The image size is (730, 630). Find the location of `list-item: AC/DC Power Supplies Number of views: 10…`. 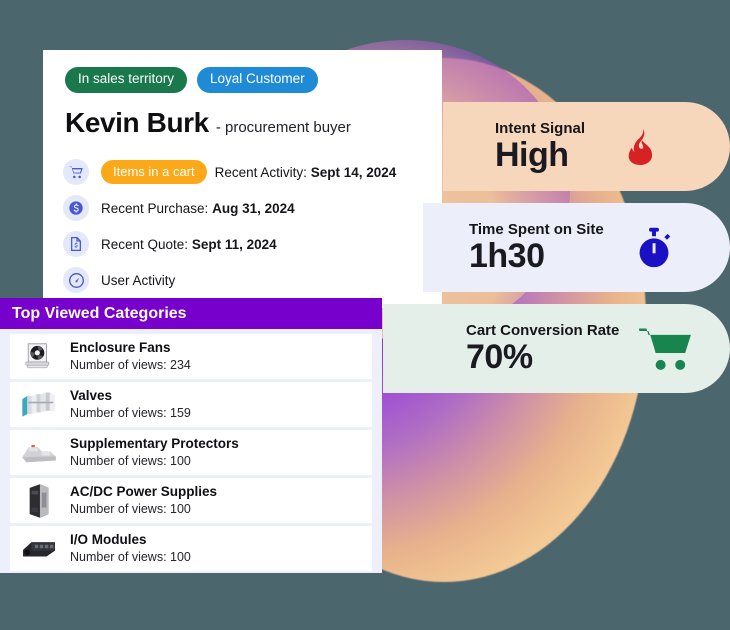

list-item: AC/DC Power Supplies Number of views: 10… is located at coordinates (191, 500).